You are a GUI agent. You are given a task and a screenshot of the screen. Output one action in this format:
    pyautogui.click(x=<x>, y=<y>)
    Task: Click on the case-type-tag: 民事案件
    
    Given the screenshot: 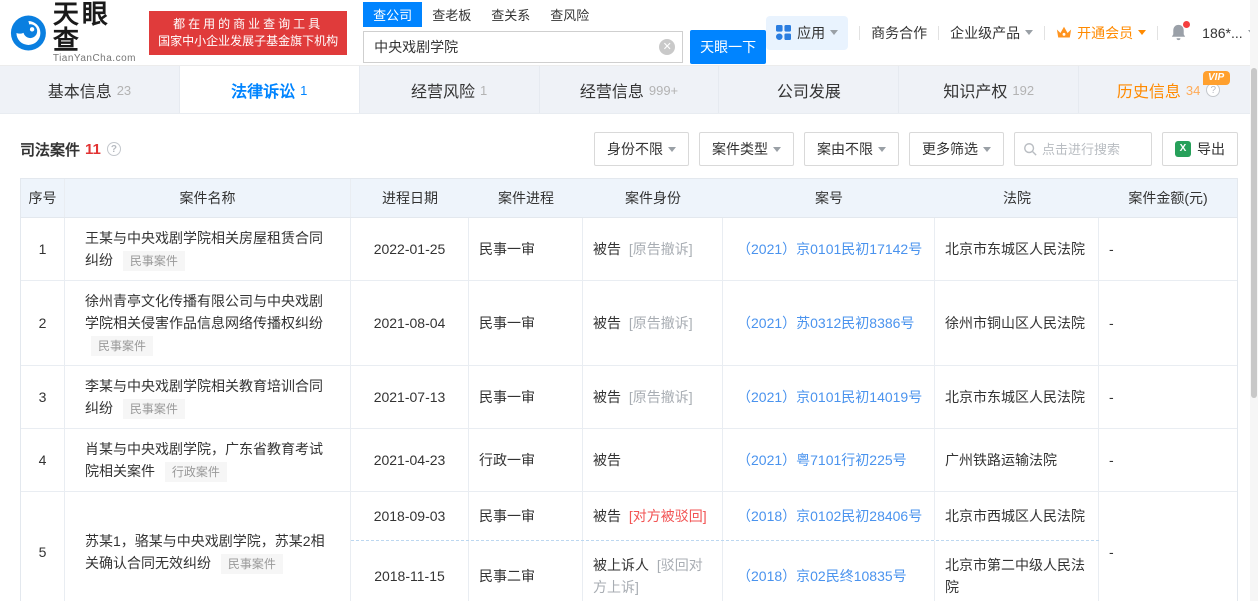 What is the action you would take?
    pyautogui.click(x=153, y=261)
    